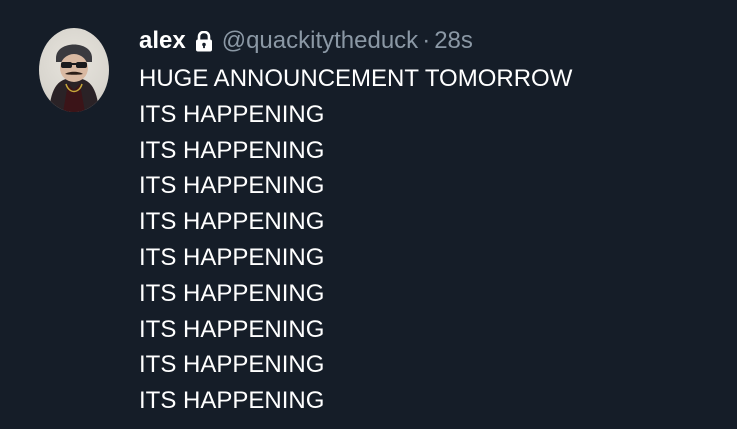 This screenshot has height=429, width=737. What do you see at coordinates (162, 41) in the screenshot?
I see `display-name: alex` at bounding box center [162, 41].